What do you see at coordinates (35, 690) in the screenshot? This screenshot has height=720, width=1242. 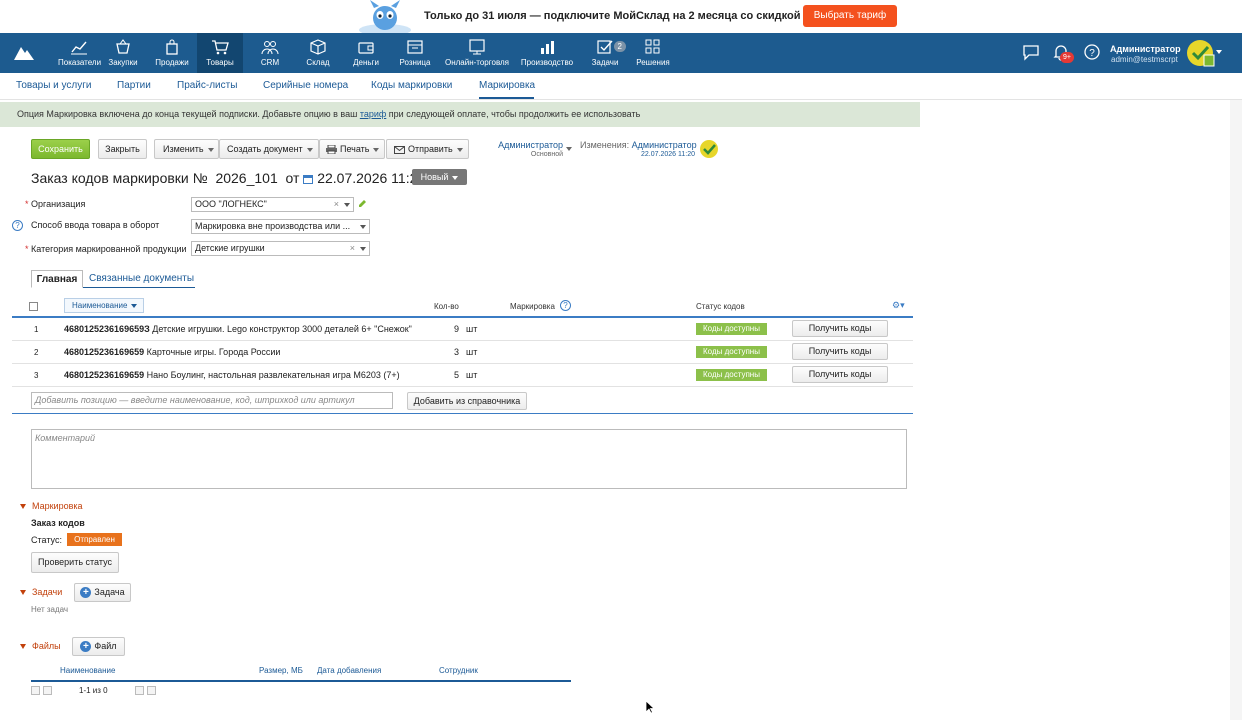 I see `first-page-button` at bounding box center [35, 690].